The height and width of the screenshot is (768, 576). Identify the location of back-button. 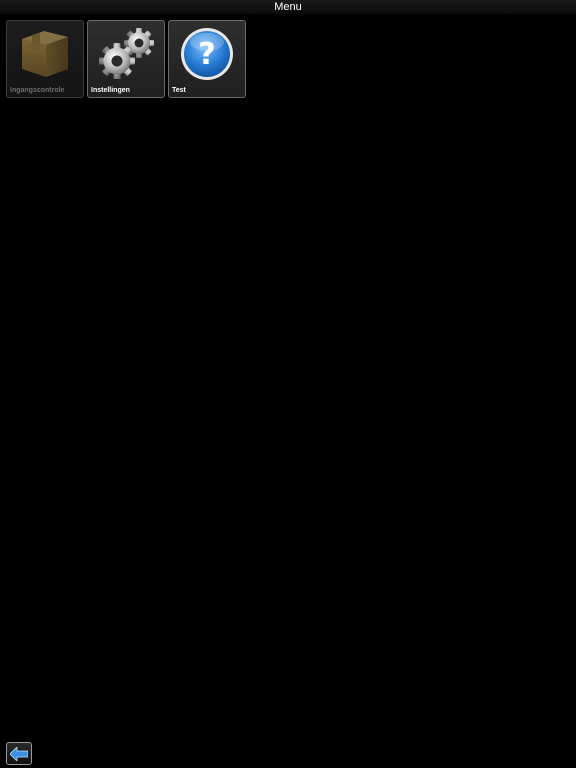
(19, 753).